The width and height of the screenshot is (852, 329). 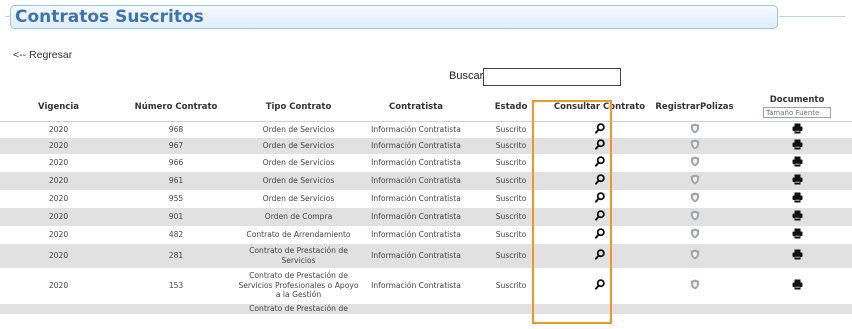 I want to click on header-documento: Documento, so click(x=797, y=107).